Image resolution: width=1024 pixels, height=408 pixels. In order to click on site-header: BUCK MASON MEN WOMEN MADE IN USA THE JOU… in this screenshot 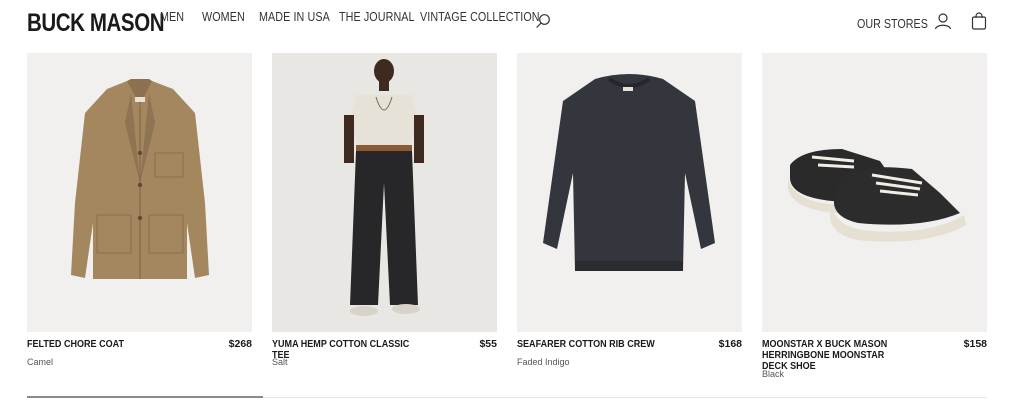, I will do `click(512, 24)`.